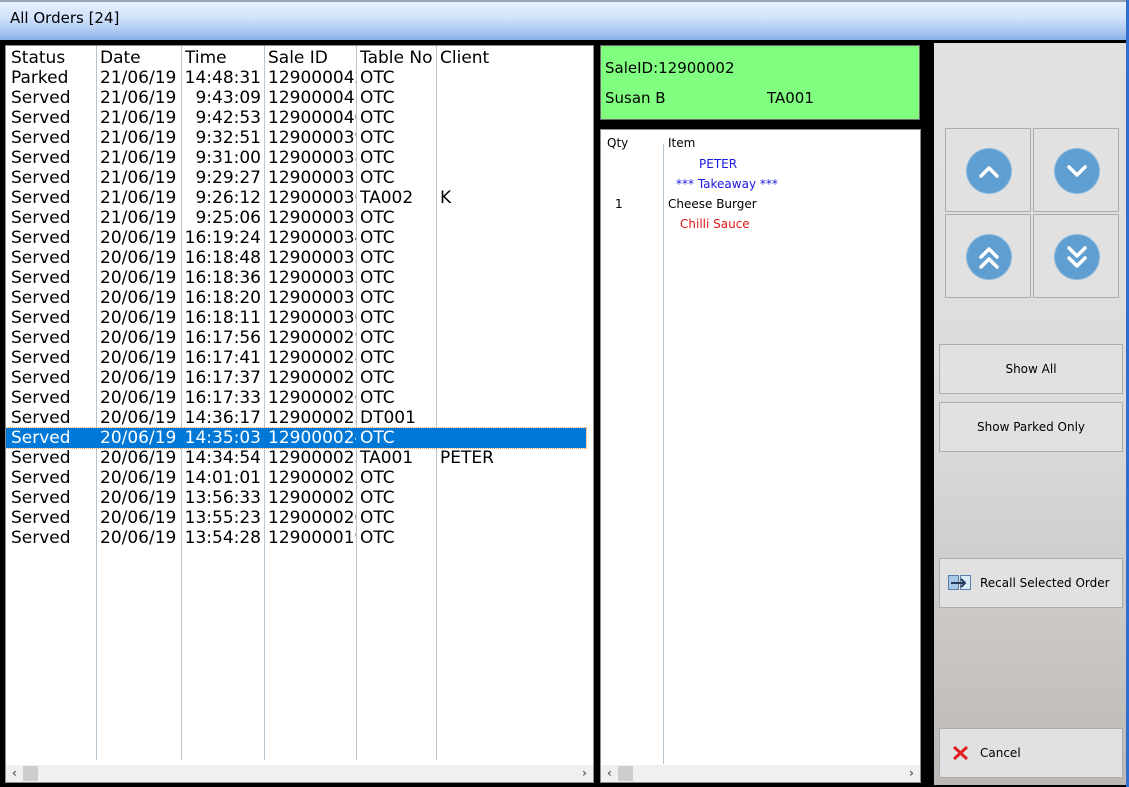 Image resolution: width=1129 pixels, height=787 pixels. Describe the element at coordinates (635, 98) in the screenshot. I see `server-name: Susan B` at that location.